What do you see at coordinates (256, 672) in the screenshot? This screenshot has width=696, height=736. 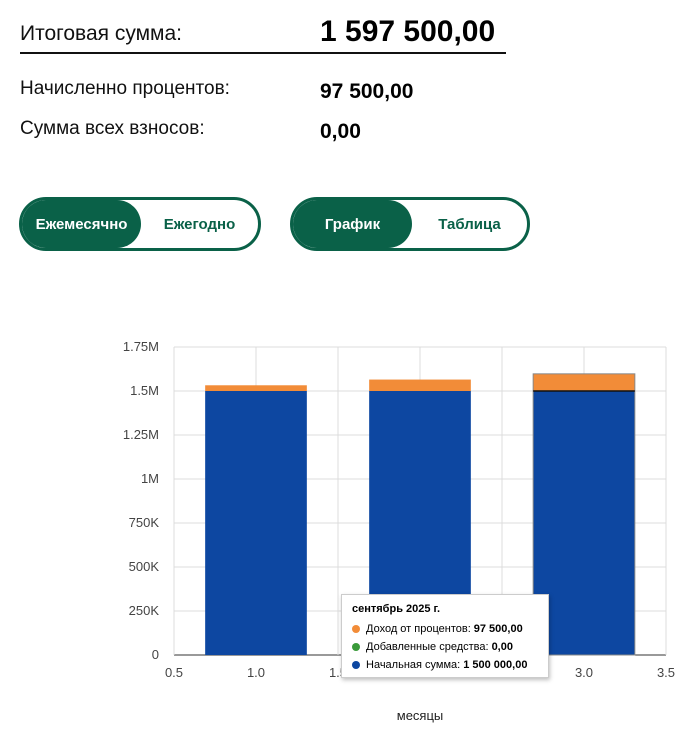 I see `x-tick-label: 1.0` at bounding box center [256, 672].